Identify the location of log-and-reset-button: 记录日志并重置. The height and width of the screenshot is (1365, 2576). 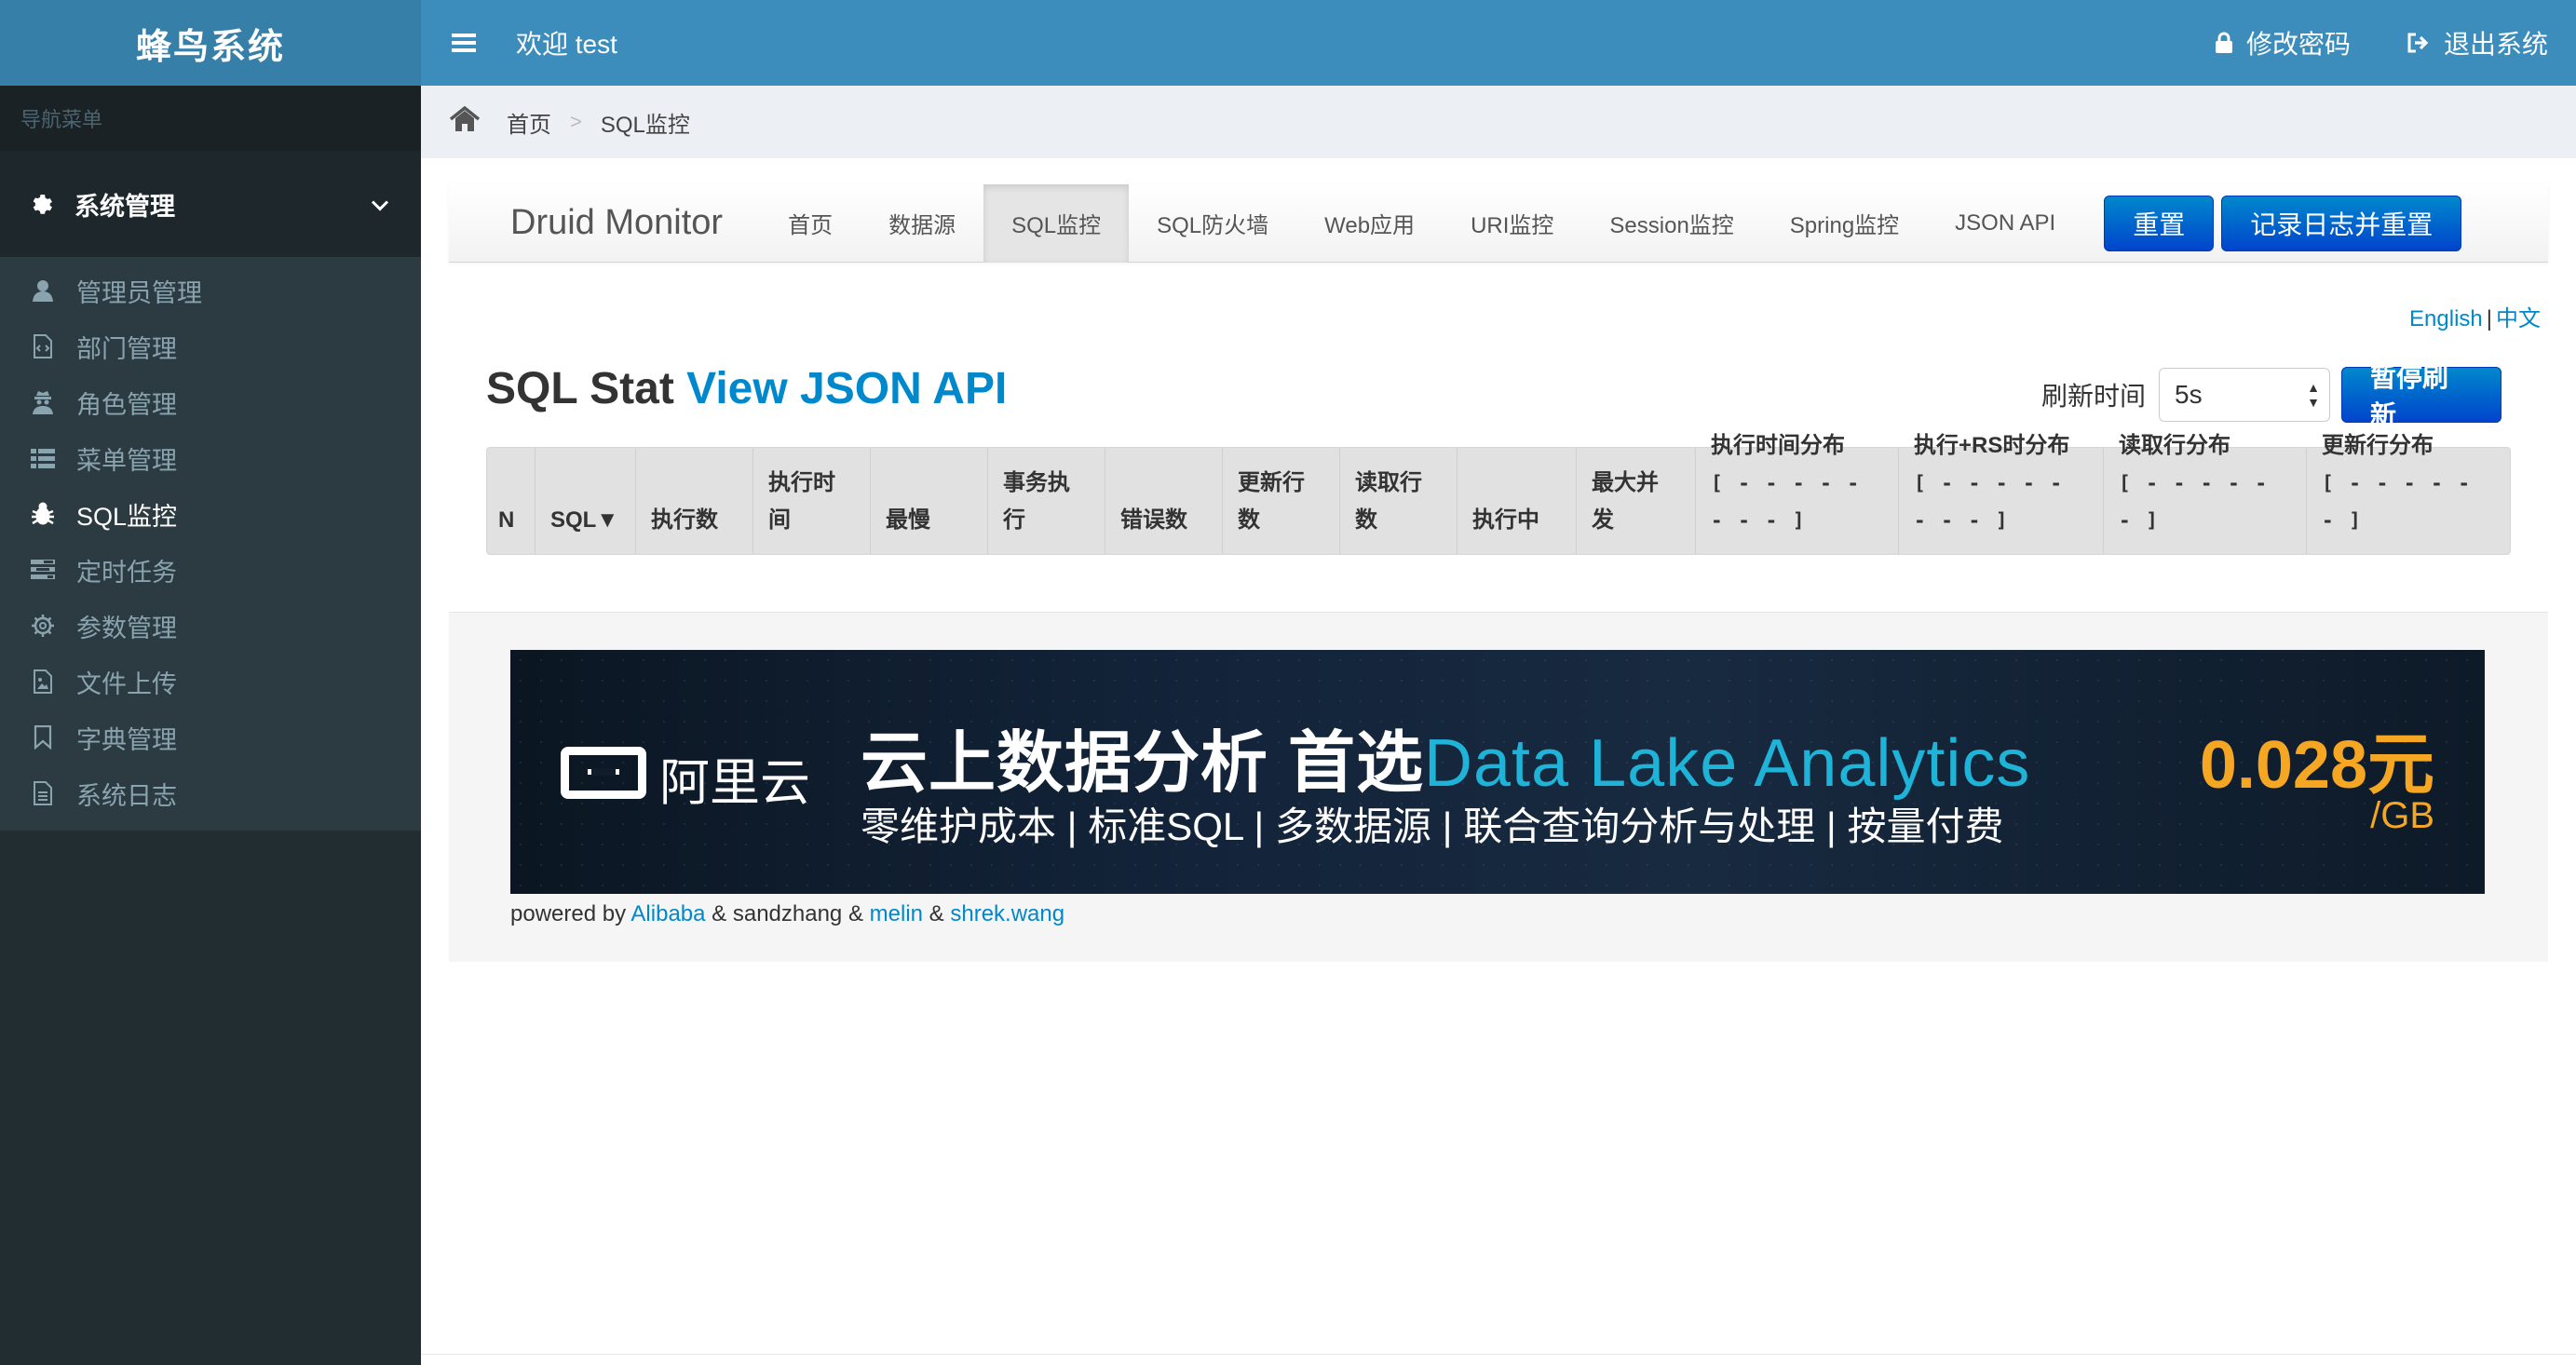
(2341, 223).